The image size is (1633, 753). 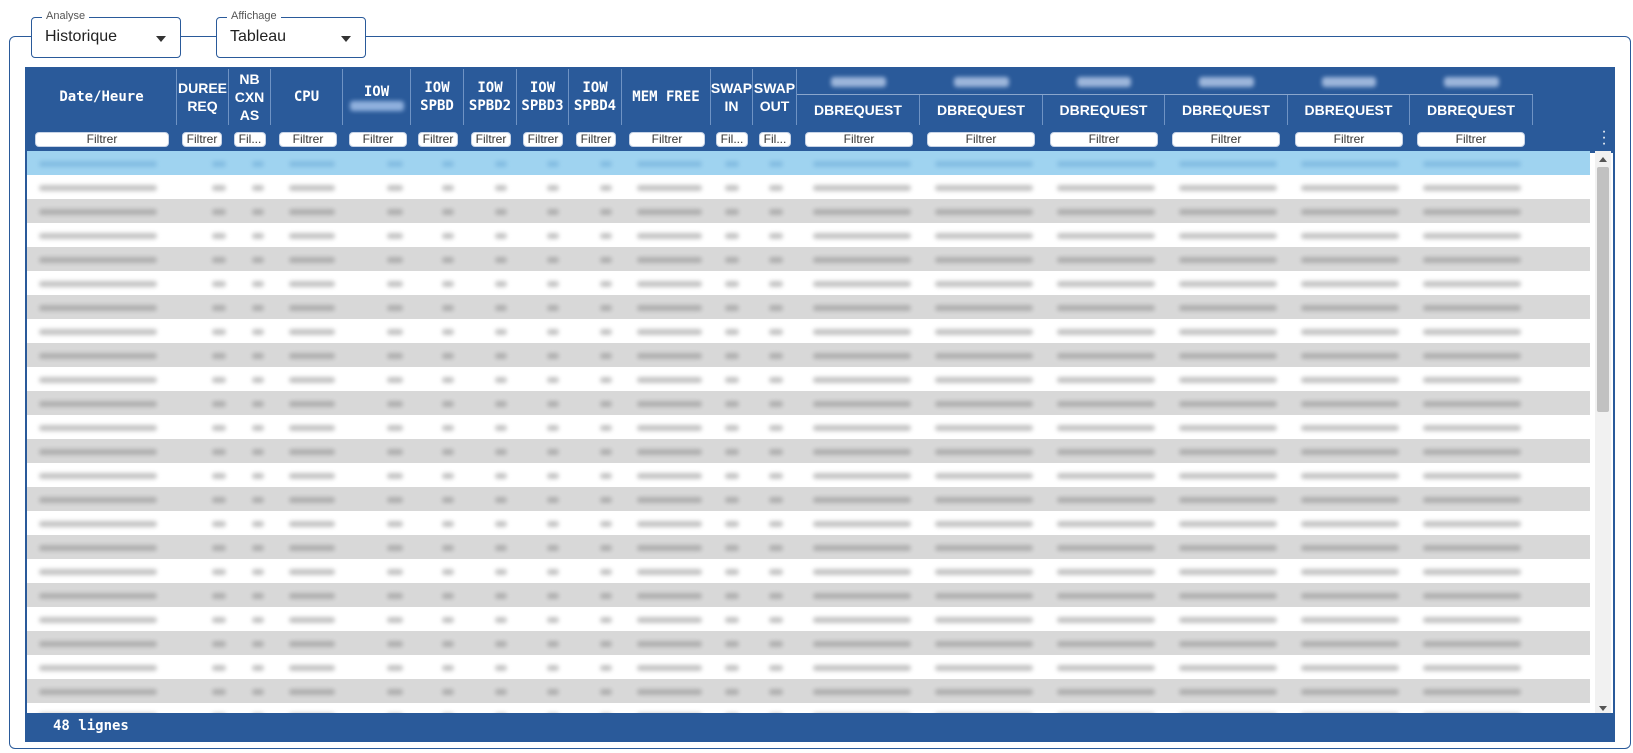 I want to click on col-header-dbrequest-6: DBREQUEST, so click(x=1471, y=110).